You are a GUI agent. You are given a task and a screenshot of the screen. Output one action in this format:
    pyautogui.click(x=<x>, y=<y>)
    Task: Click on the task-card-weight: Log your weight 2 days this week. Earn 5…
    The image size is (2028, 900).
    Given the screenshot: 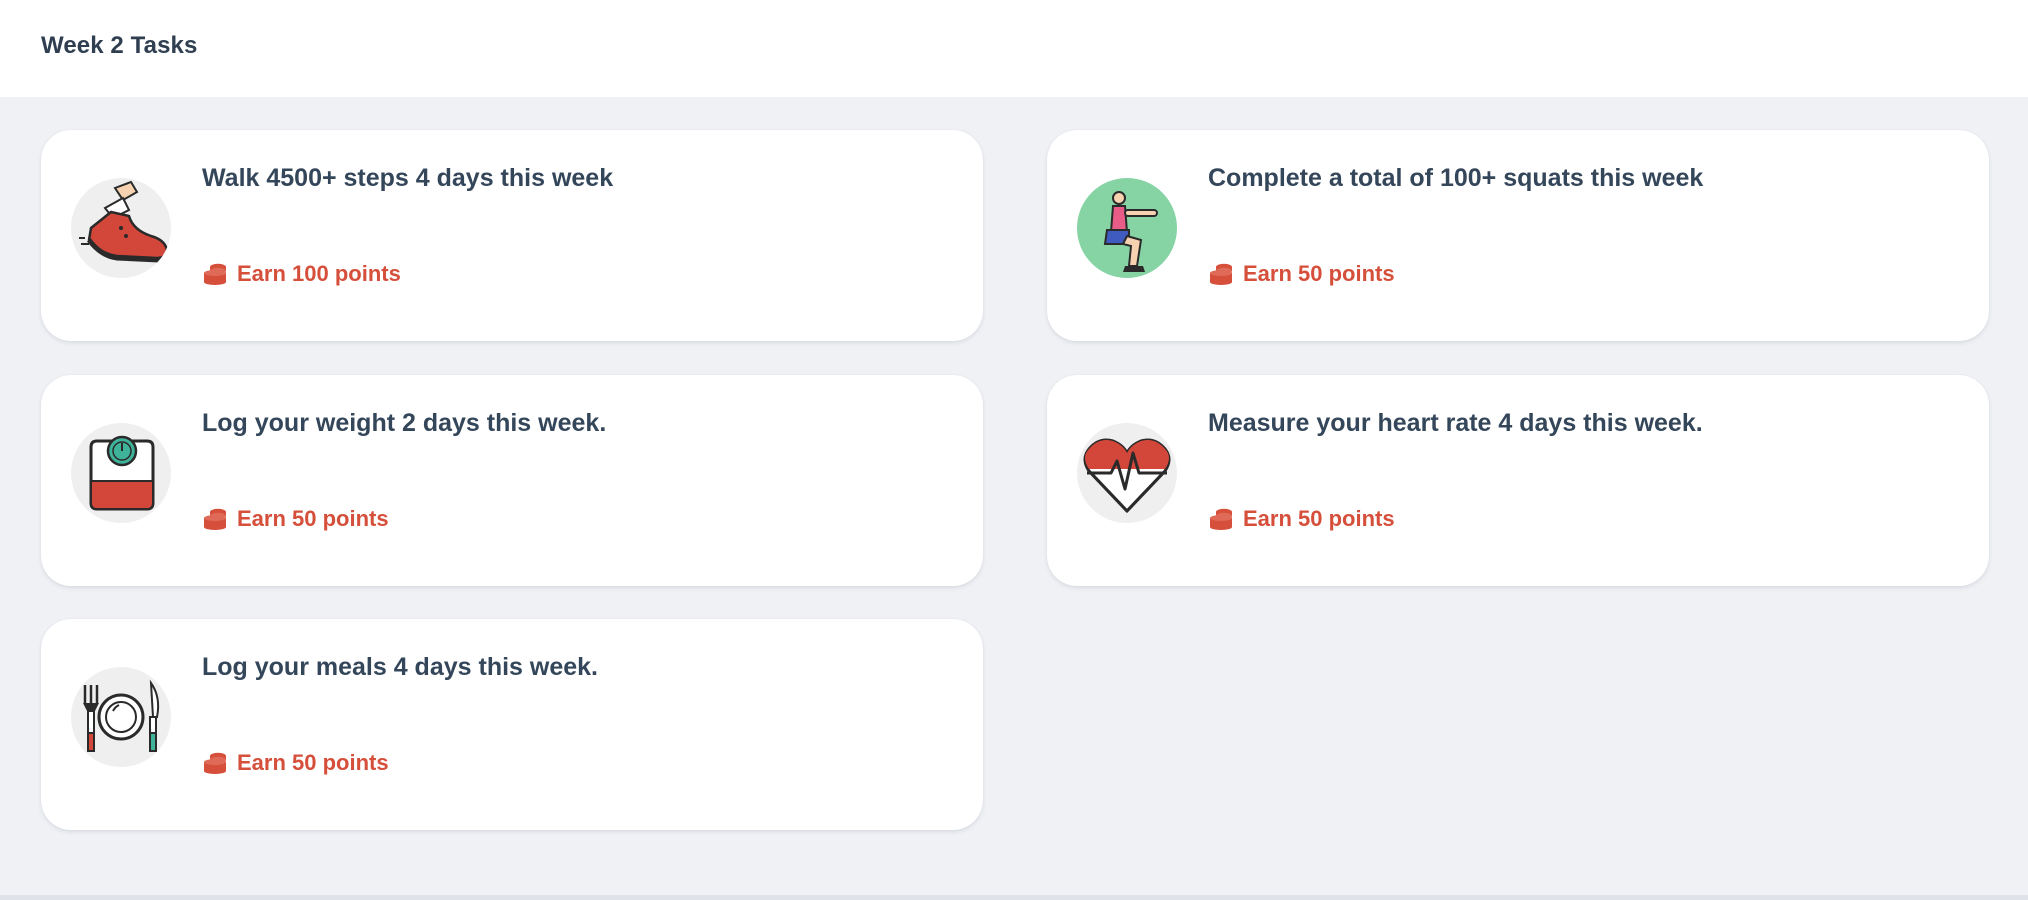 What is the action you would take?
    pyautogui.click(x=512, y=480)
    